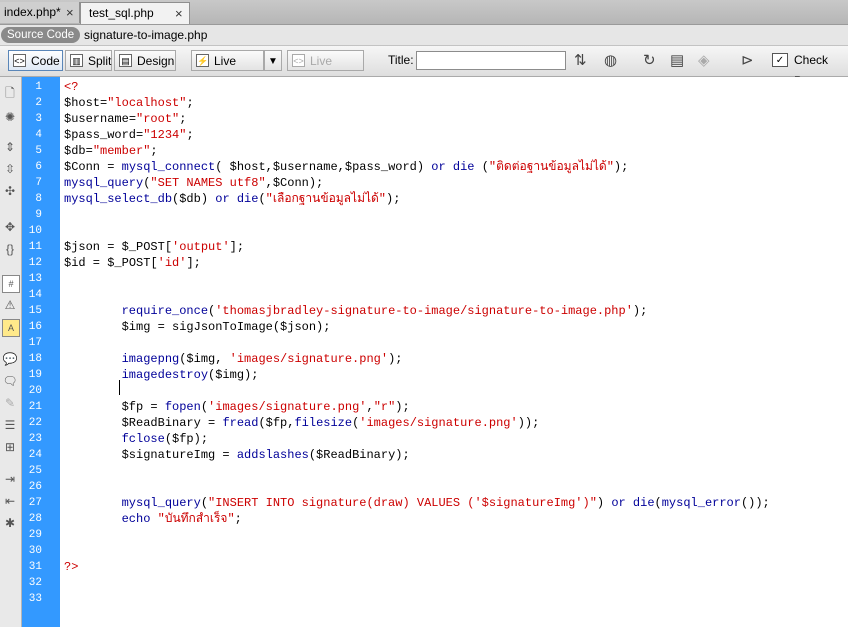 Image resolution: width=848 pixels, height=627 pixels. Describe the element at coordinates (158, 119) in the screenshot. I see `code-token: "root"` at that location.